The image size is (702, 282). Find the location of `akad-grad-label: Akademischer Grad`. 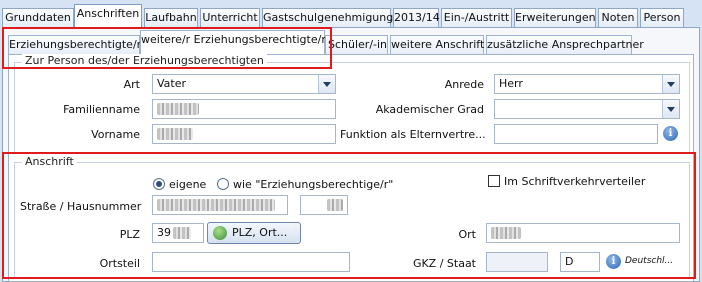

akad-grad-label: Akademischer Grad is located at coordinates (429, 109).